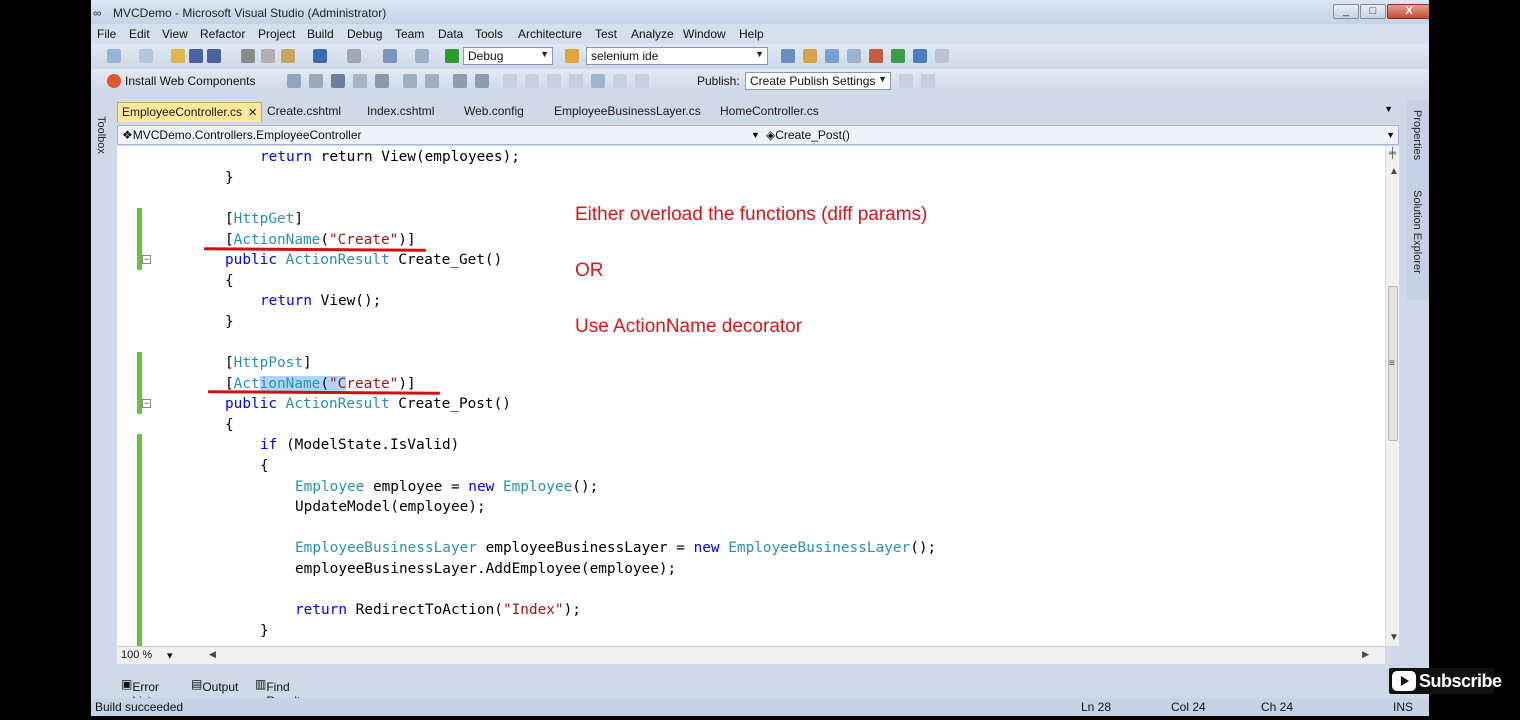 The width and height of the screenshot is (1520, 720). I want to click on copy-icon, so click(268, 56).